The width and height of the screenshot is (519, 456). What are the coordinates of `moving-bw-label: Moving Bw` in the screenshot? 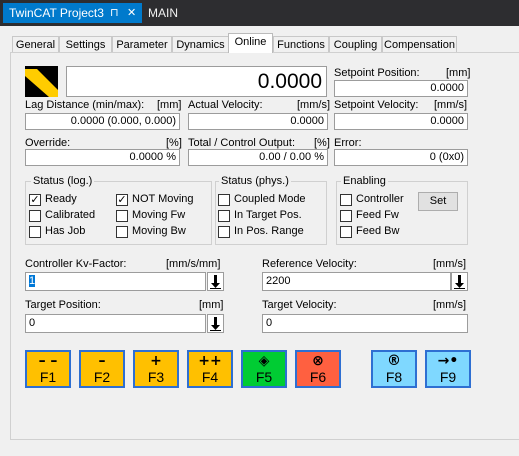 It's located at (159, 231).